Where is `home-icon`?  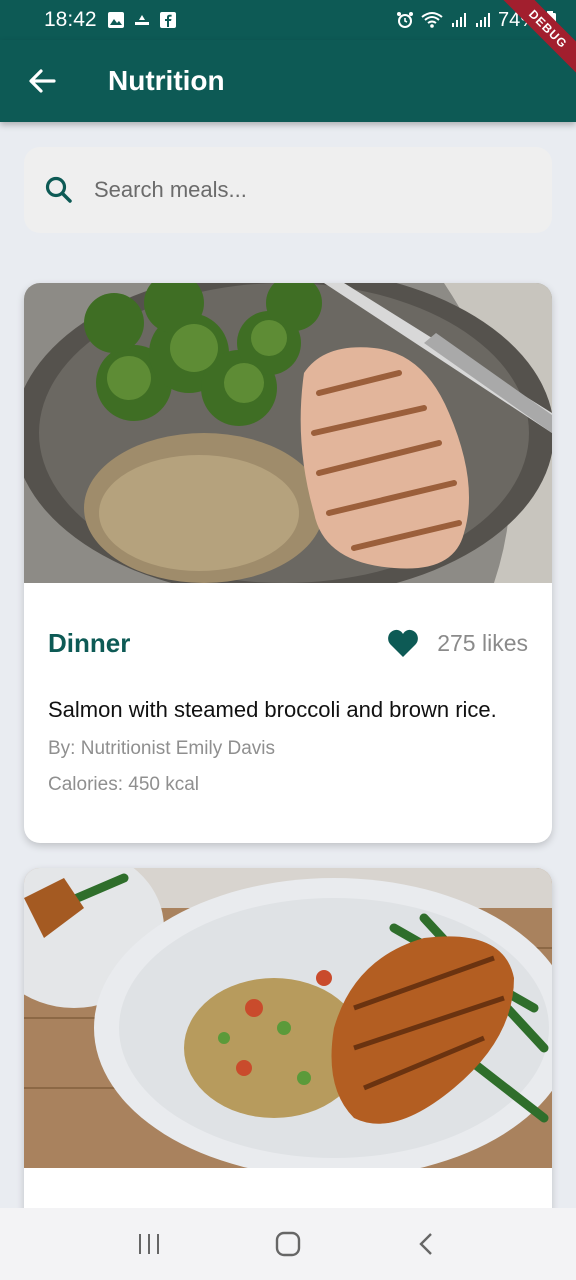 home-icon is located at coordinates (288, 1244).